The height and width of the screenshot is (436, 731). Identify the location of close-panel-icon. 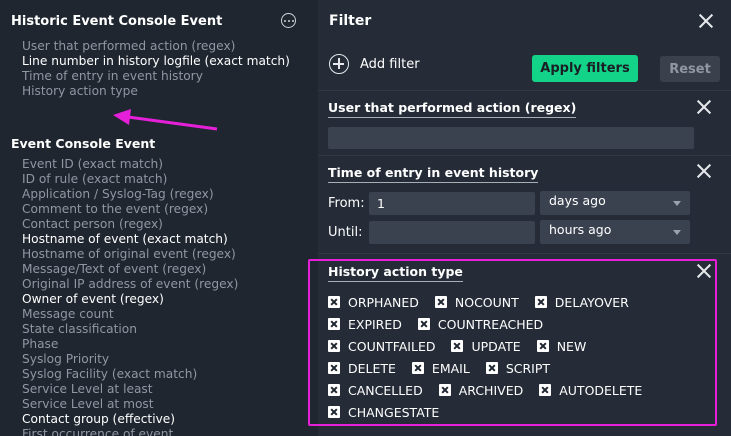
(706, 21).